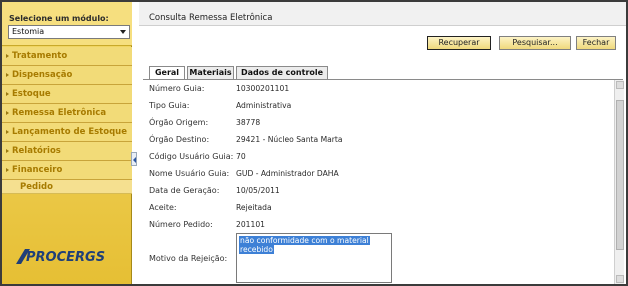 The image size is (628, 286). What do you see at coordinates (59, 18) in the screenshot?
I see `module-label: Selecione um módulo:` at bounding box center [59, 18].